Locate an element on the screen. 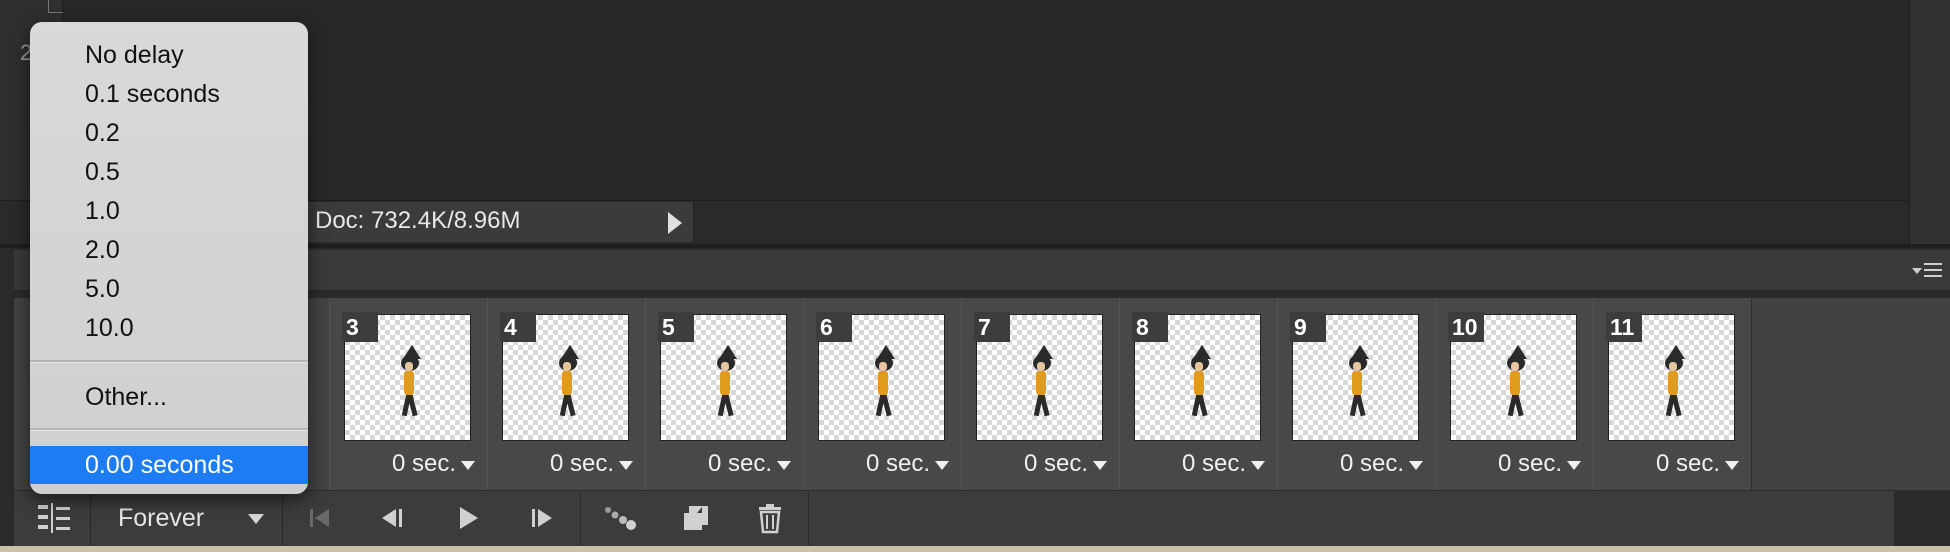  panel-menu-icon is located at coordinates (1927, 270).